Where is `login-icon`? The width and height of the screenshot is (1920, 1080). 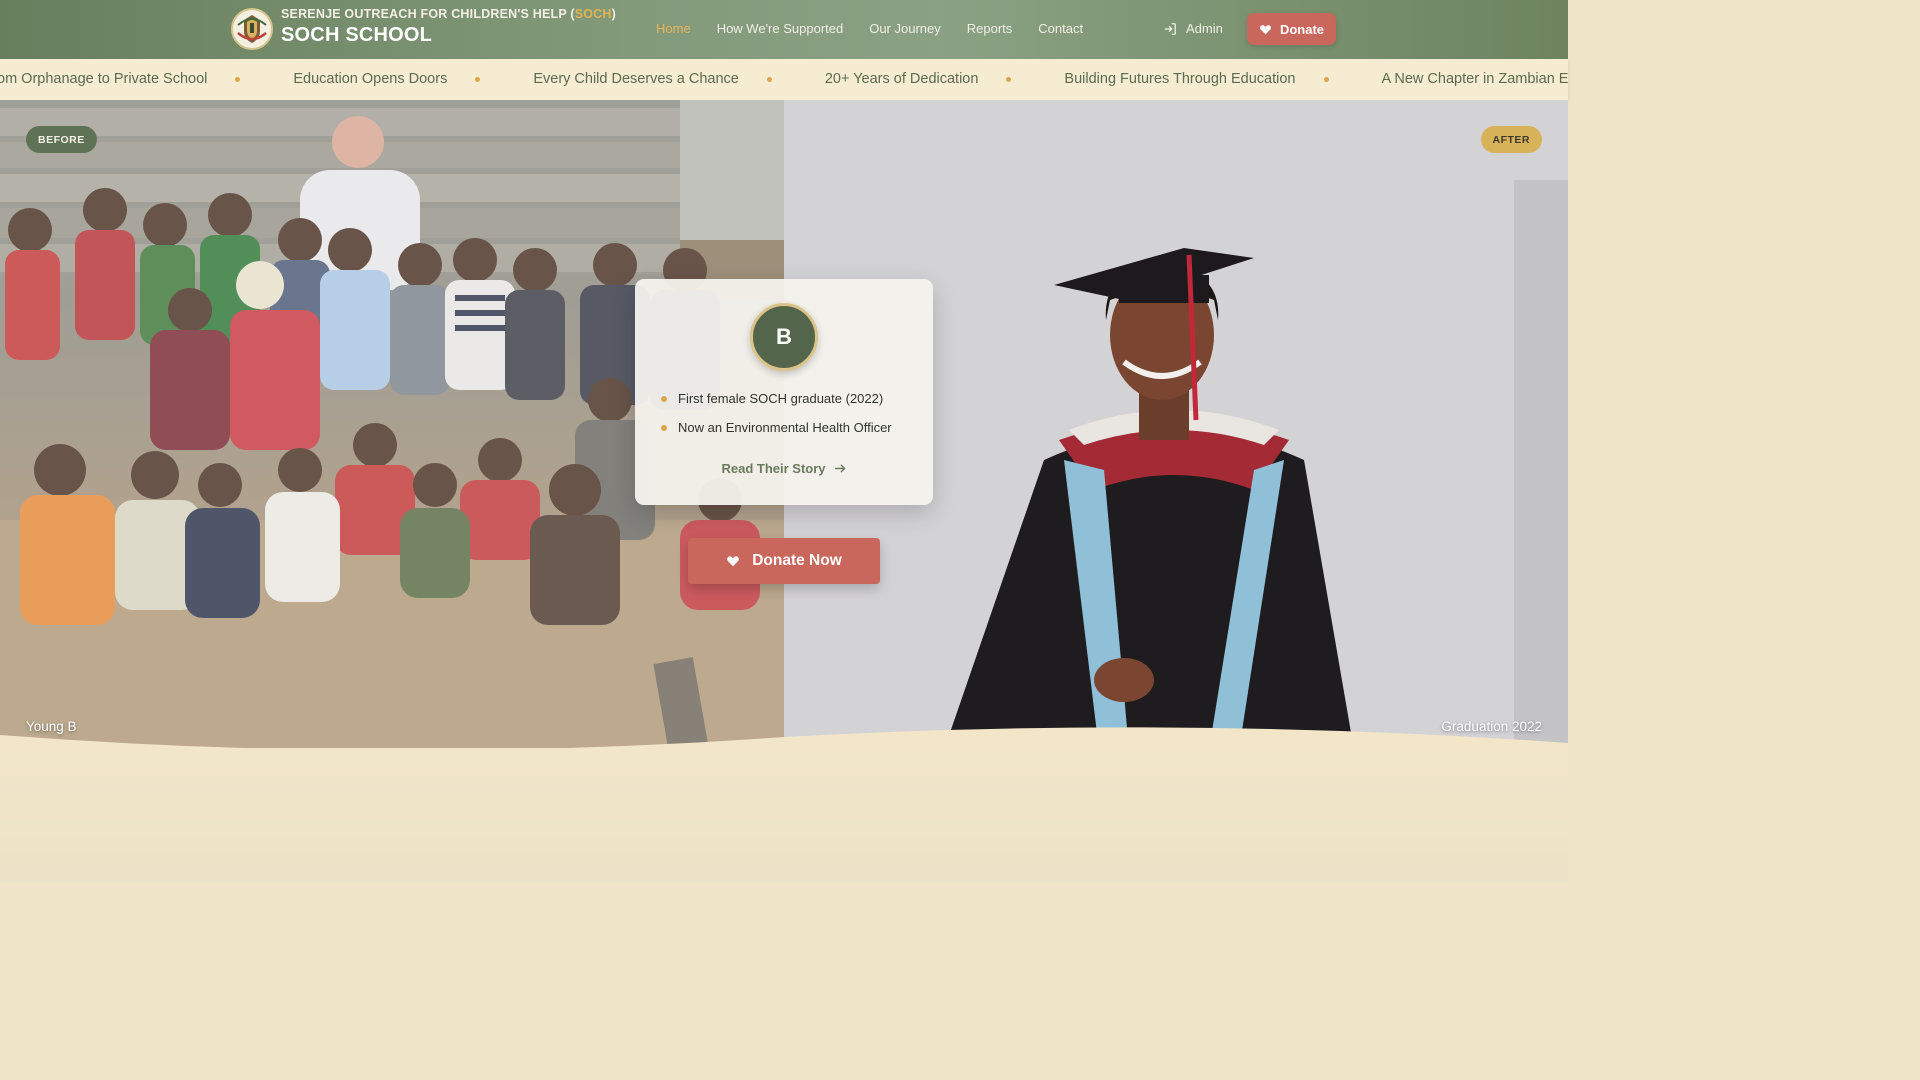
login-icon is located at coordinates (1170, 28).